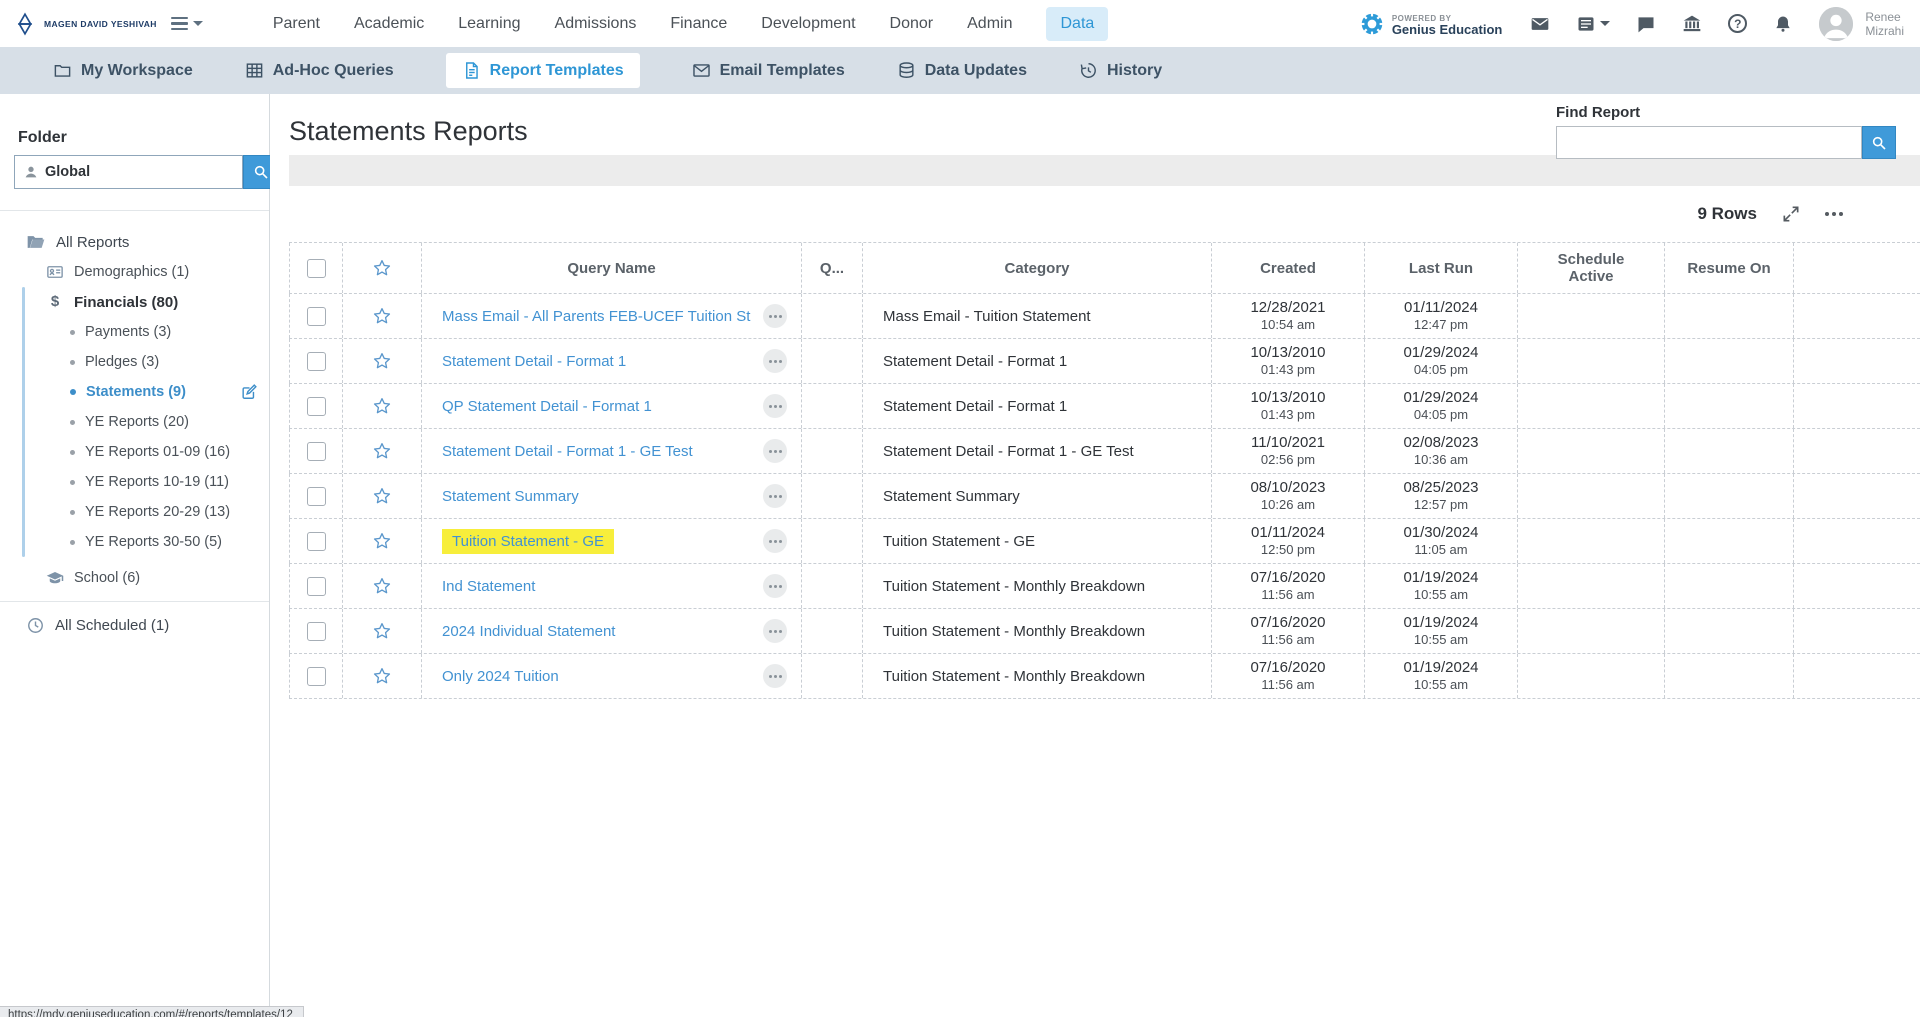 The height and width of the screenshot is (1017, 1920). What do you see at coordinates (179, 23) in the screenshot?
I see `hamburger-icon` at bounding box center [179, 23].